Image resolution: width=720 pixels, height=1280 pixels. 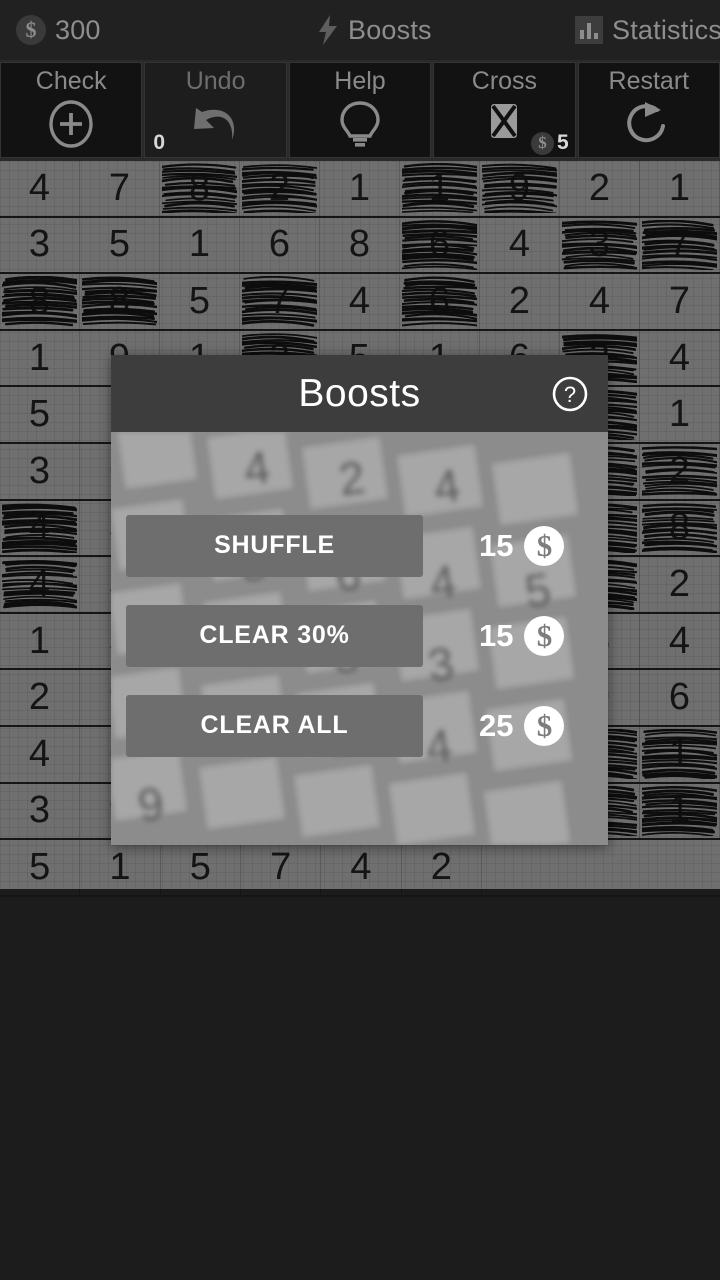 I want to click on coin-balance: $ 300, so click(x=58, y=30).